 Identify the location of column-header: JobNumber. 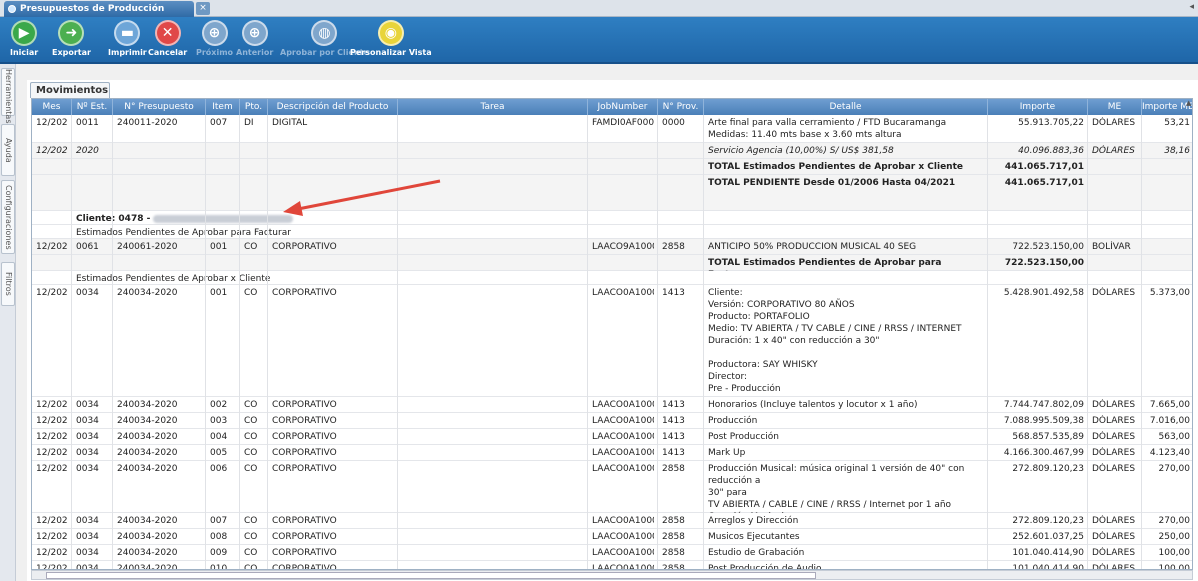
(623, 107).